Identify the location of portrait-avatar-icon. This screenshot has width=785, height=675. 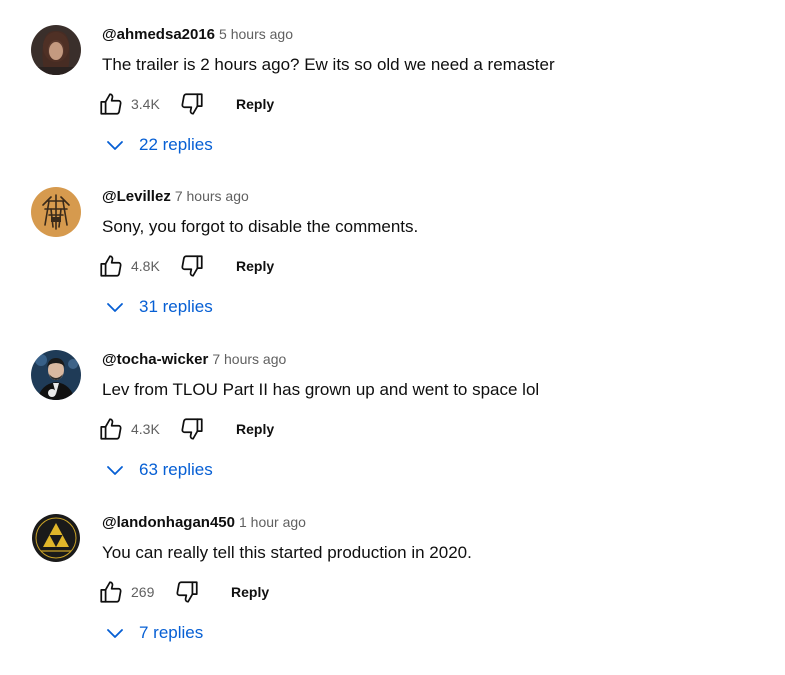
(56, 50).